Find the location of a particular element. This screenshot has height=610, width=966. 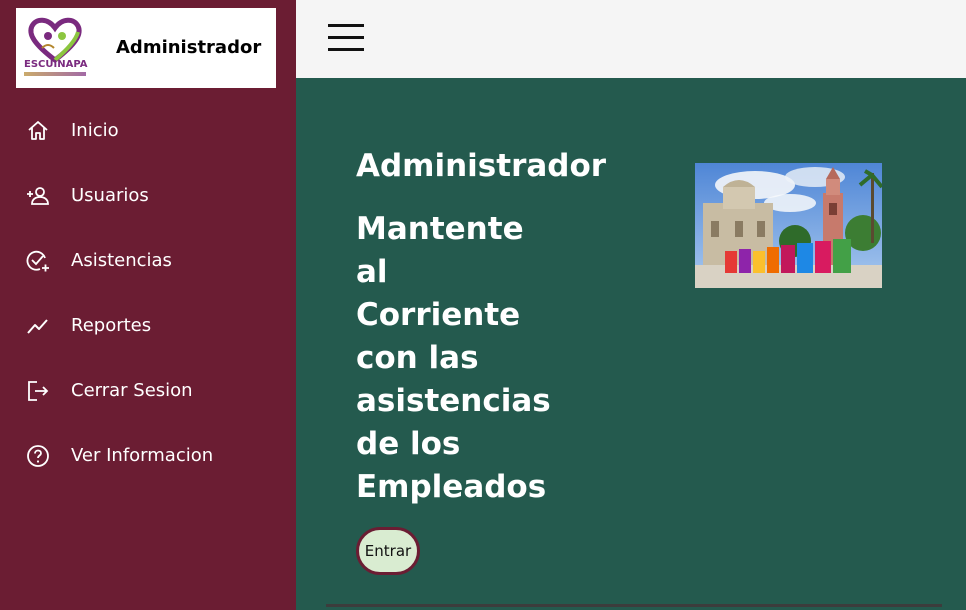

sidebar-item-label: Reportes is located at coordinates (111, 325).